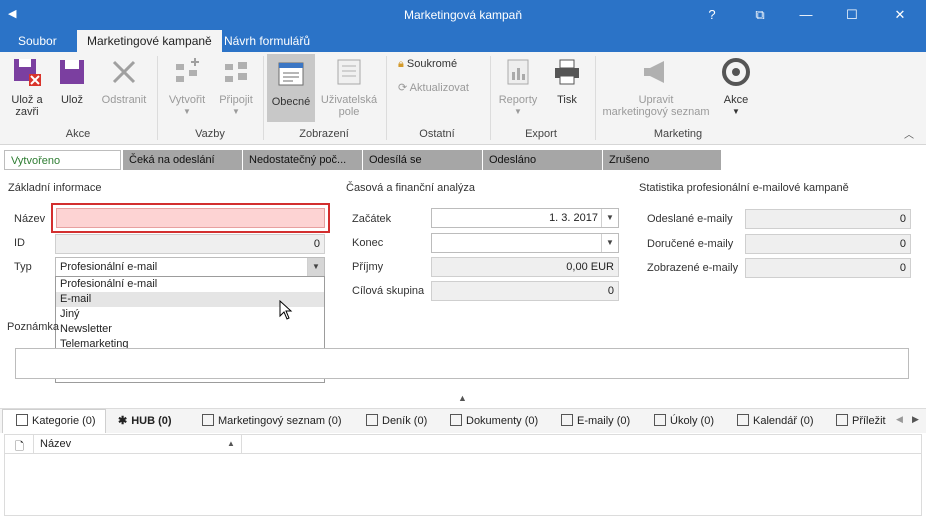 Image resolution: width=926 pixels, height=516 pixels. What do you see at coordinates (33, 327) in the screenshot?
I see `note-label: Poznámka` at bounding box center [33, 327].